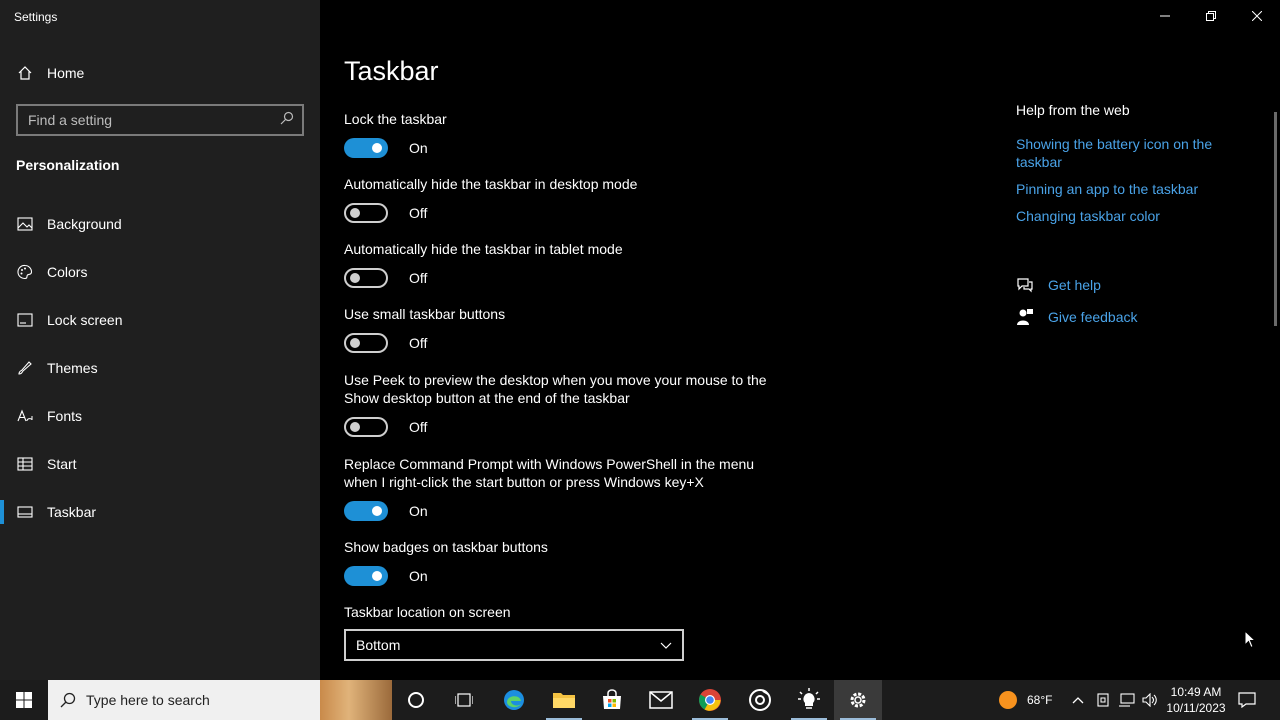  Describe the element at coordinates (514, 645) in the screenshot. I see `taskbar-location-dropdown: Bottom` at that location.